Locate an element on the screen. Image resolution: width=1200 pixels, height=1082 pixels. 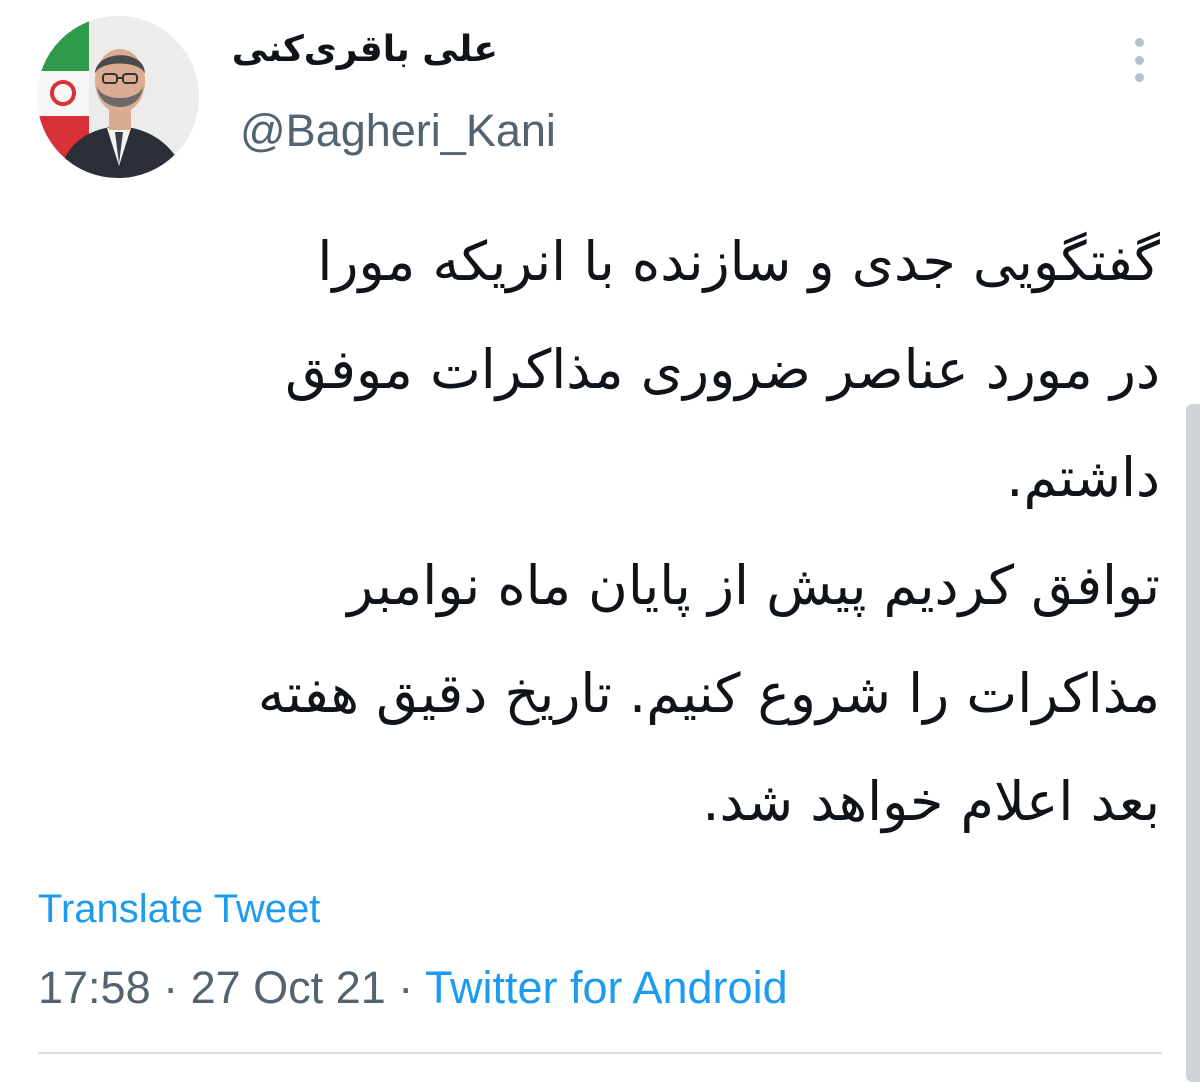
tweet-time: 17:58 is located at coordinates (94, 987).